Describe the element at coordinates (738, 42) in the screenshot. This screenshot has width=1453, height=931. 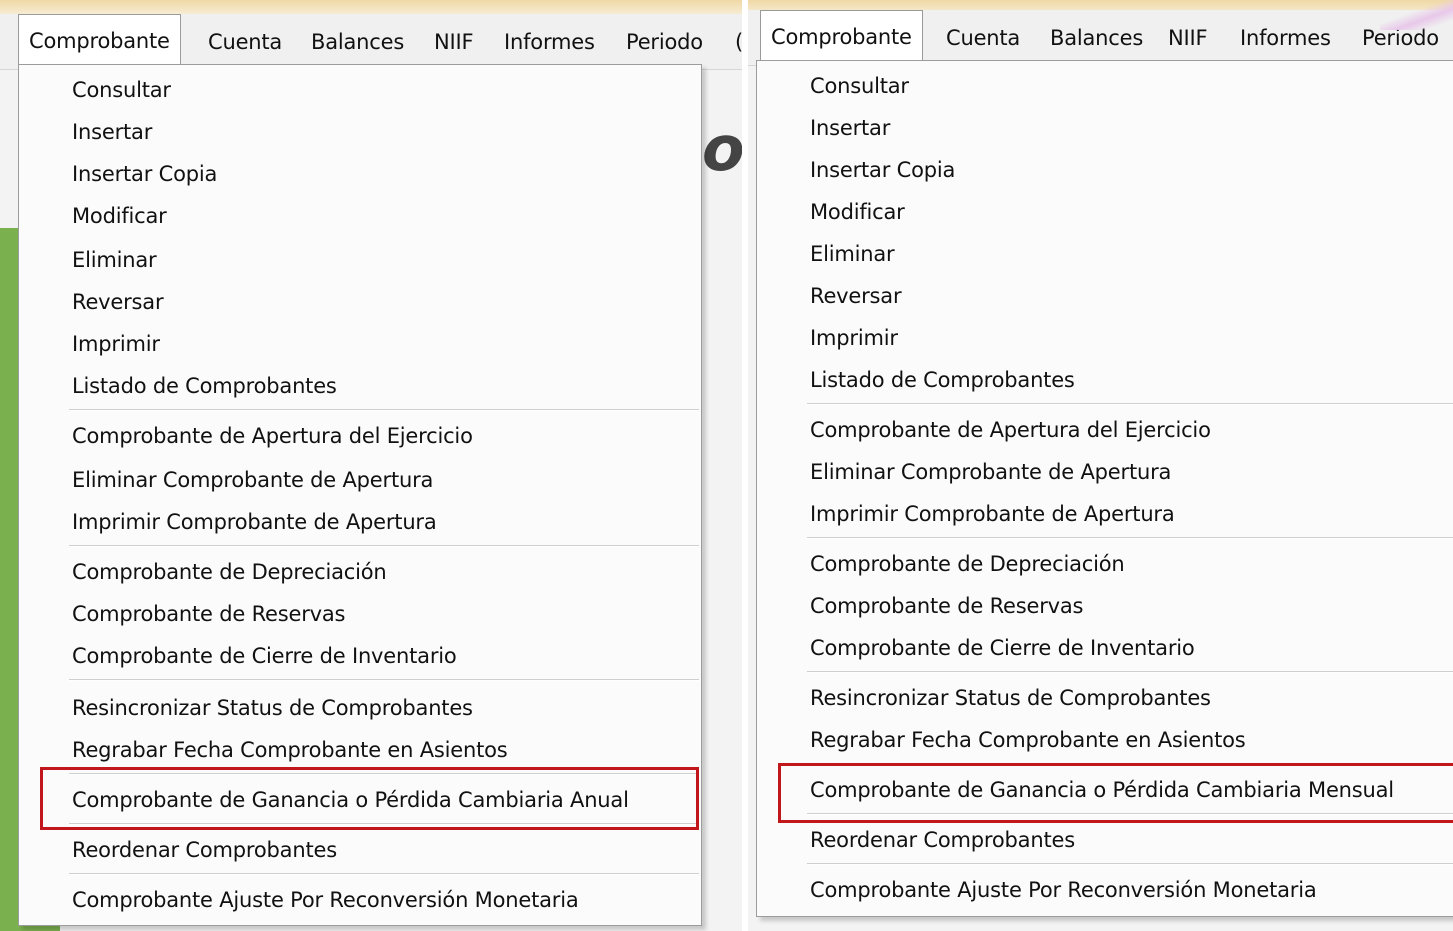
I see `menu-partial-item: (` at that location.